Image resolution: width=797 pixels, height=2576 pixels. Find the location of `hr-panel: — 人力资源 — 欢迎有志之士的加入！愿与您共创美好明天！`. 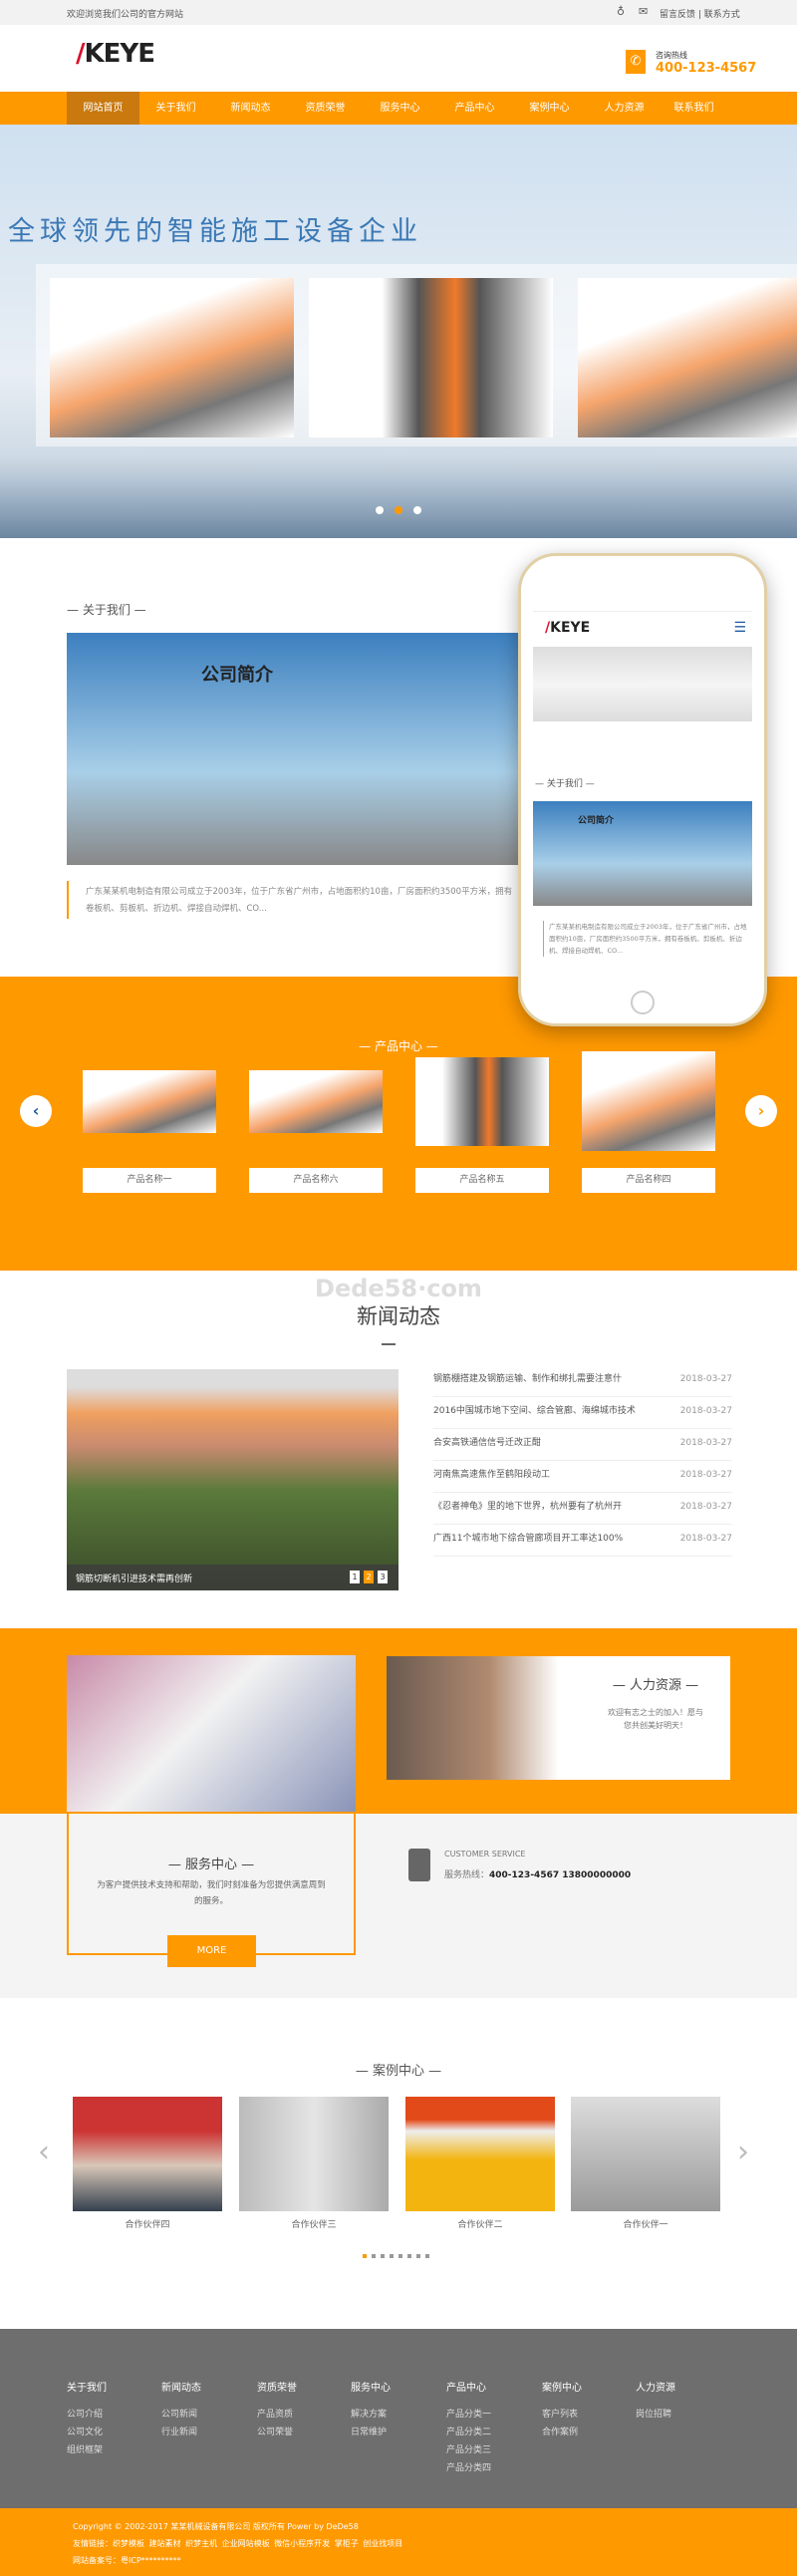

hr-panel: — 人力资源 — 欢迎有志之士的加入！愿与您共创美好明天！ is located at coordinates (559, 1718).